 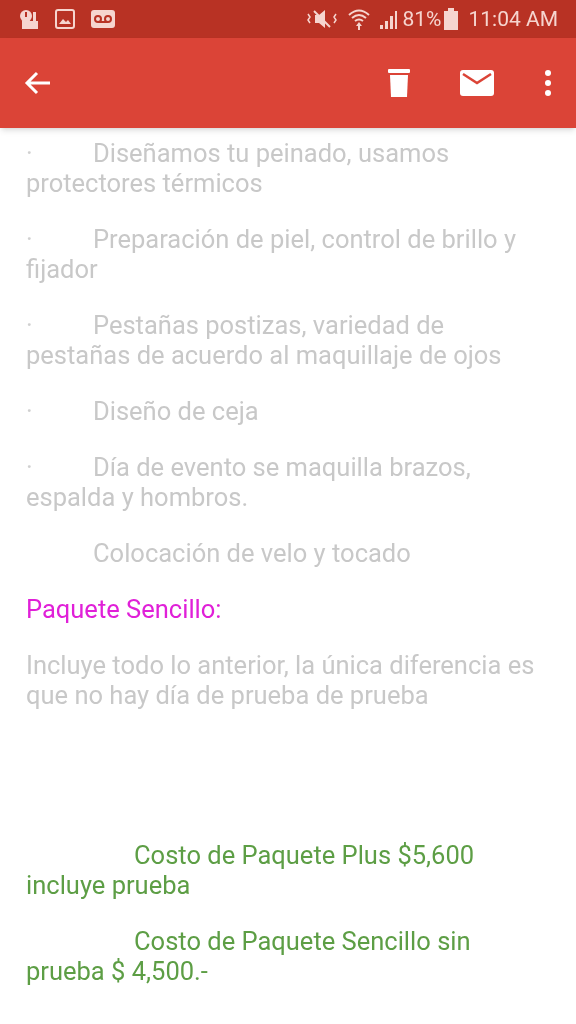 I want to click on delete-button, so click(x=399, y=83).